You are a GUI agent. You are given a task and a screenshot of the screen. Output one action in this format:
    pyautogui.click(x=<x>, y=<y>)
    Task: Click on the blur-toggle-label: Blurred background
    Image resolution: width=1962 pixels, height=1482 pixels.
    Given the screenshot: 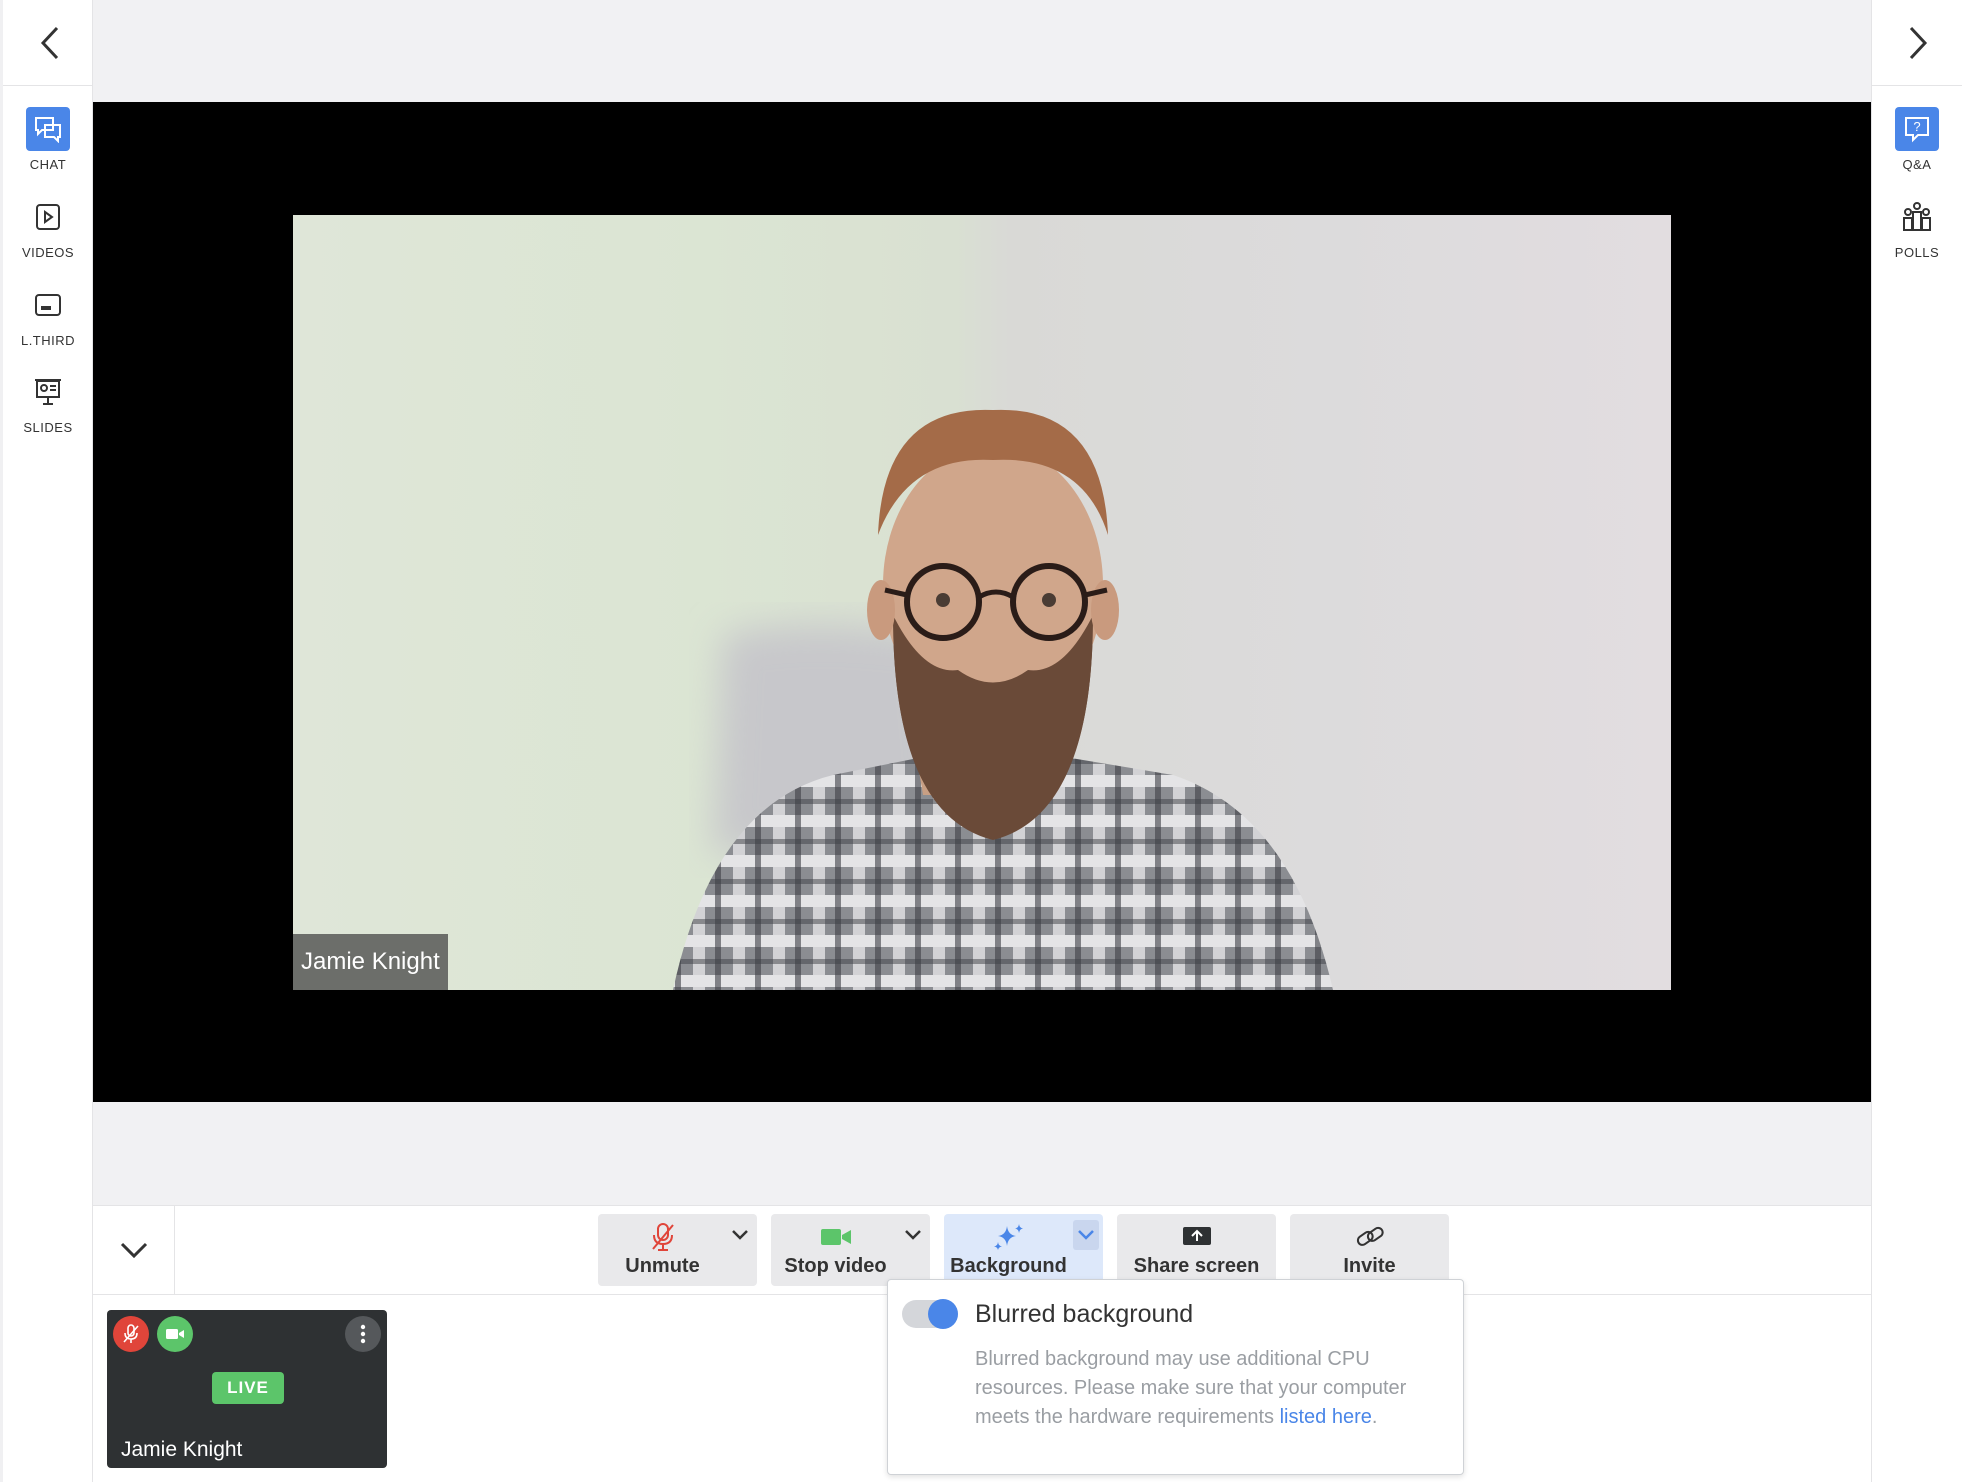 What is the action you would take?
    pyautogui.click(x=1084, y=1314)
    